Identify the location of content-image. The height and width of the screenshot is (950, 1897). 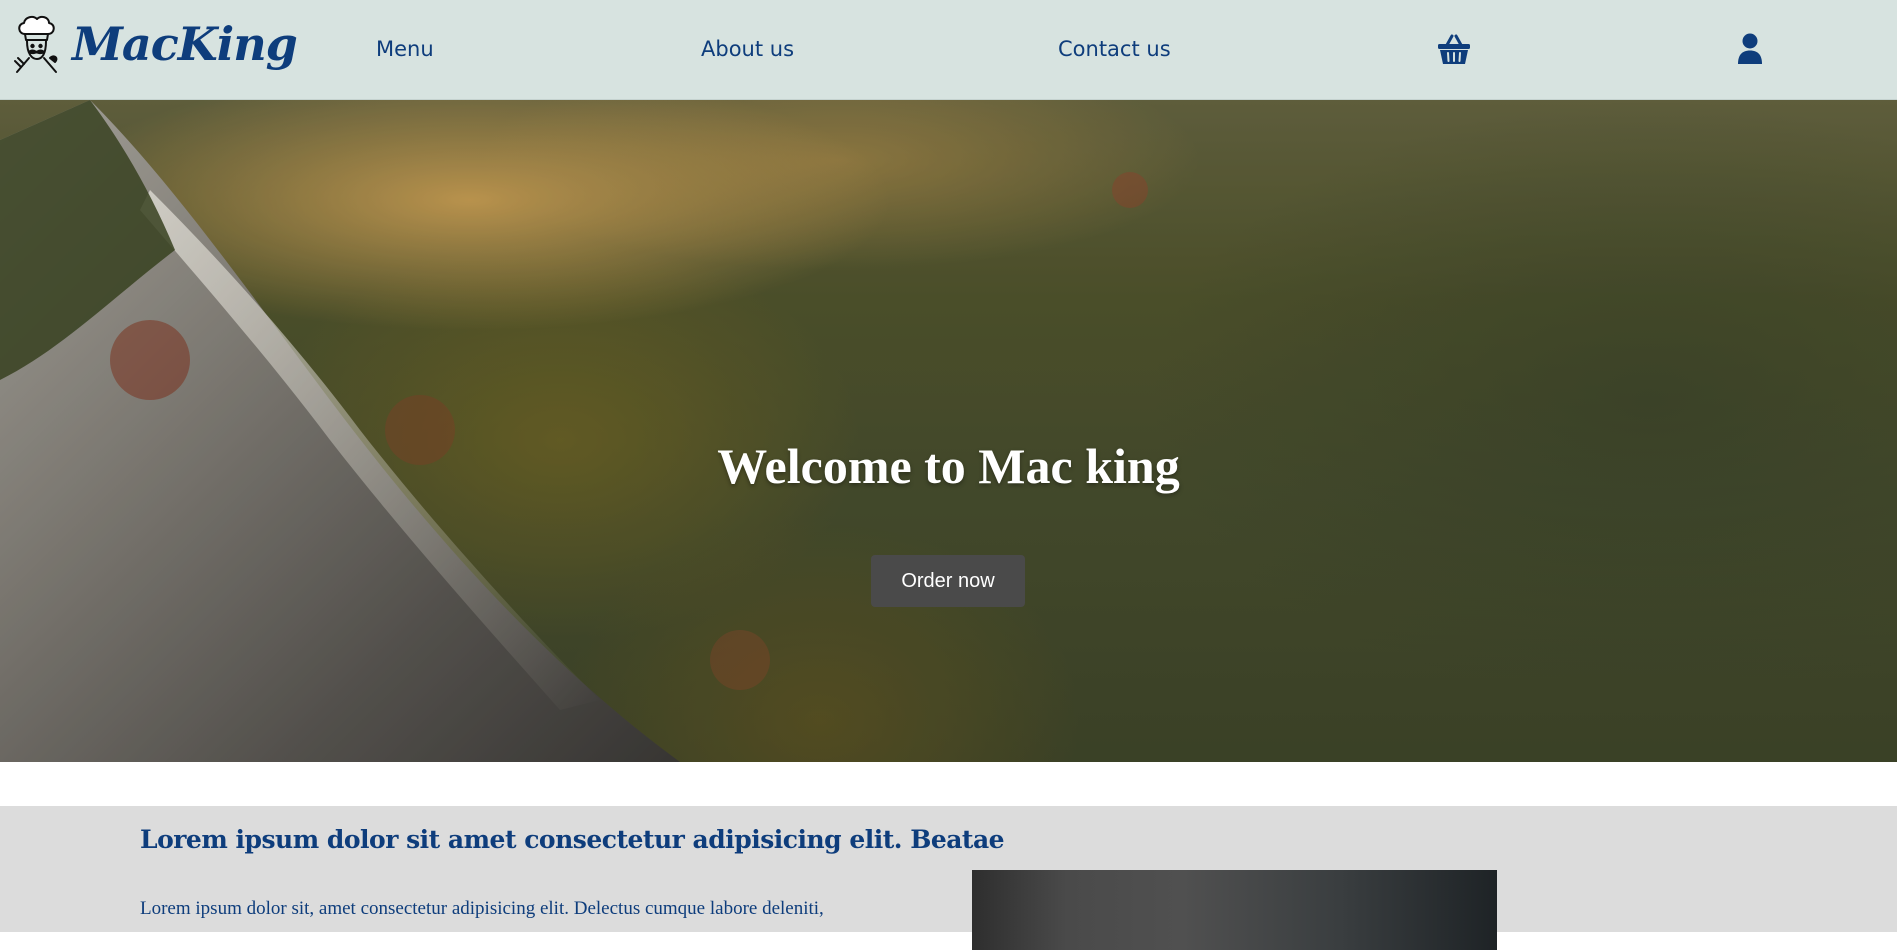
(1234, 910).